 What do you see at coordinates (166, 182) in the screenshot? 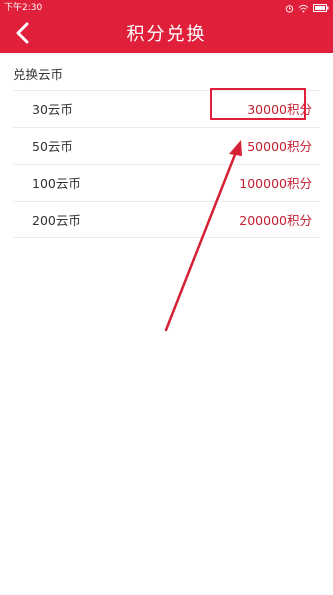
I see `exchange-item-100: 100云币 100000积分` at bounding box center [166, 182].